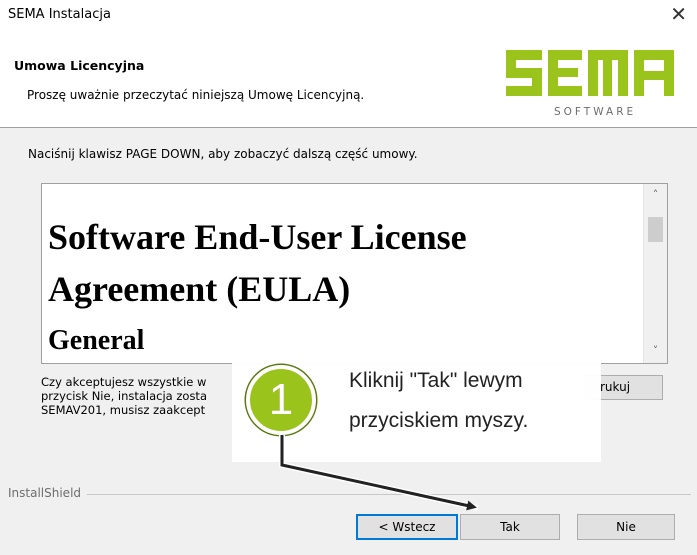 The width and height of the screenshot is (697, 555). I want to click on back-button: < Wstecz, so click(407, 527).